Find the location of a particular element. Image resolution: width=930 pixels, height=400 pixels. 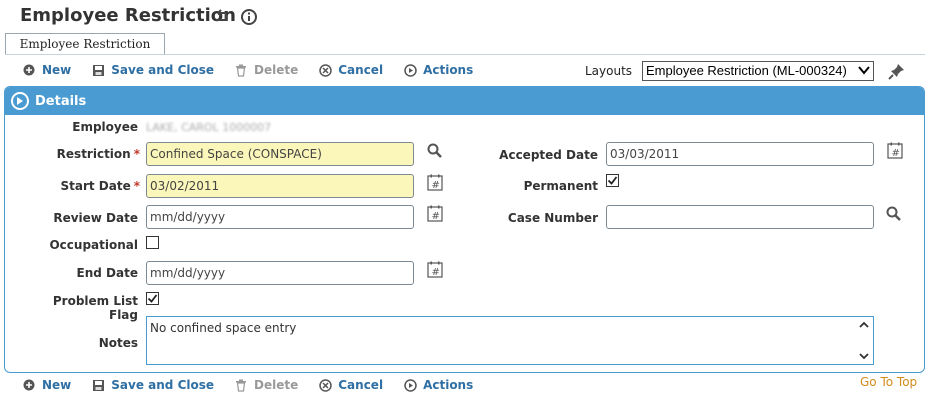

start-date-label: Start Date * is located at coordinates (100, 186).